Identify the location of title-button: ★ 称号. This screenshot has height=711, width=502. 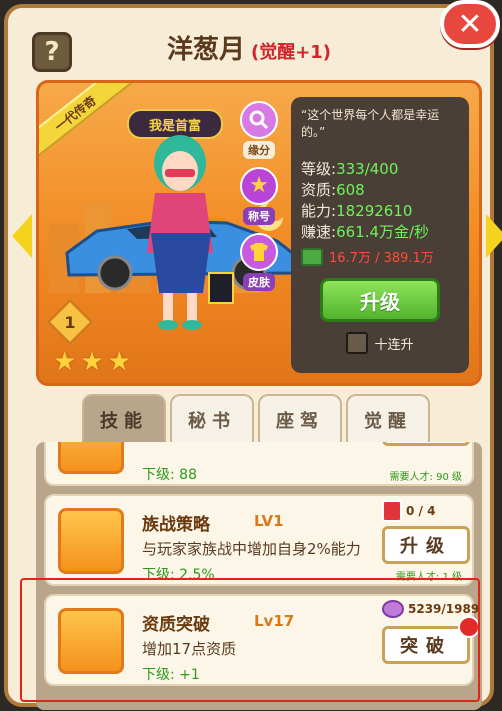
(259, 196).